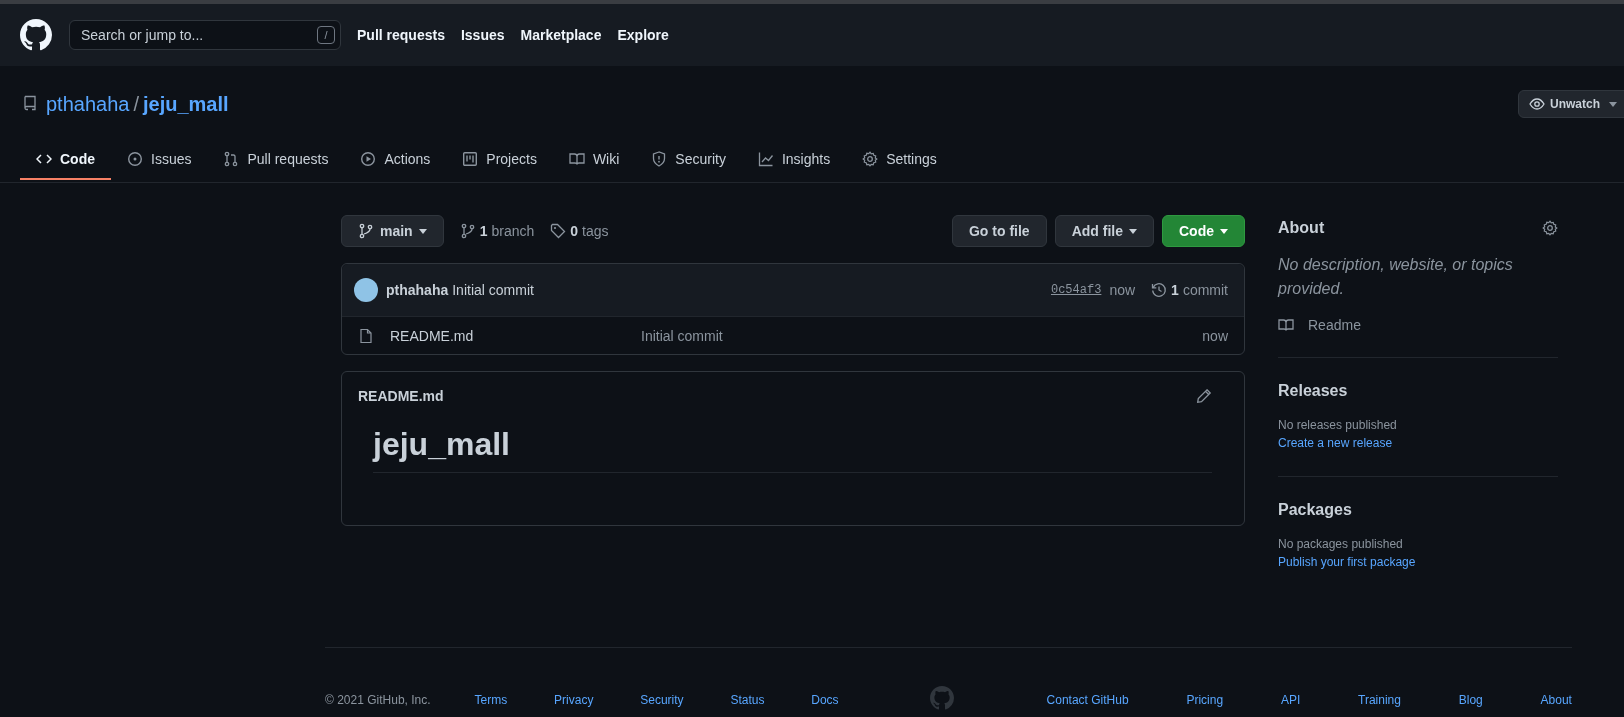 Image resolution: width=1624 pixels, height=717 pixels. What do you see at coordinates (36, 35) in the screenshot?
I see `octocat-logo-icon` at bounding box center [36, 35].